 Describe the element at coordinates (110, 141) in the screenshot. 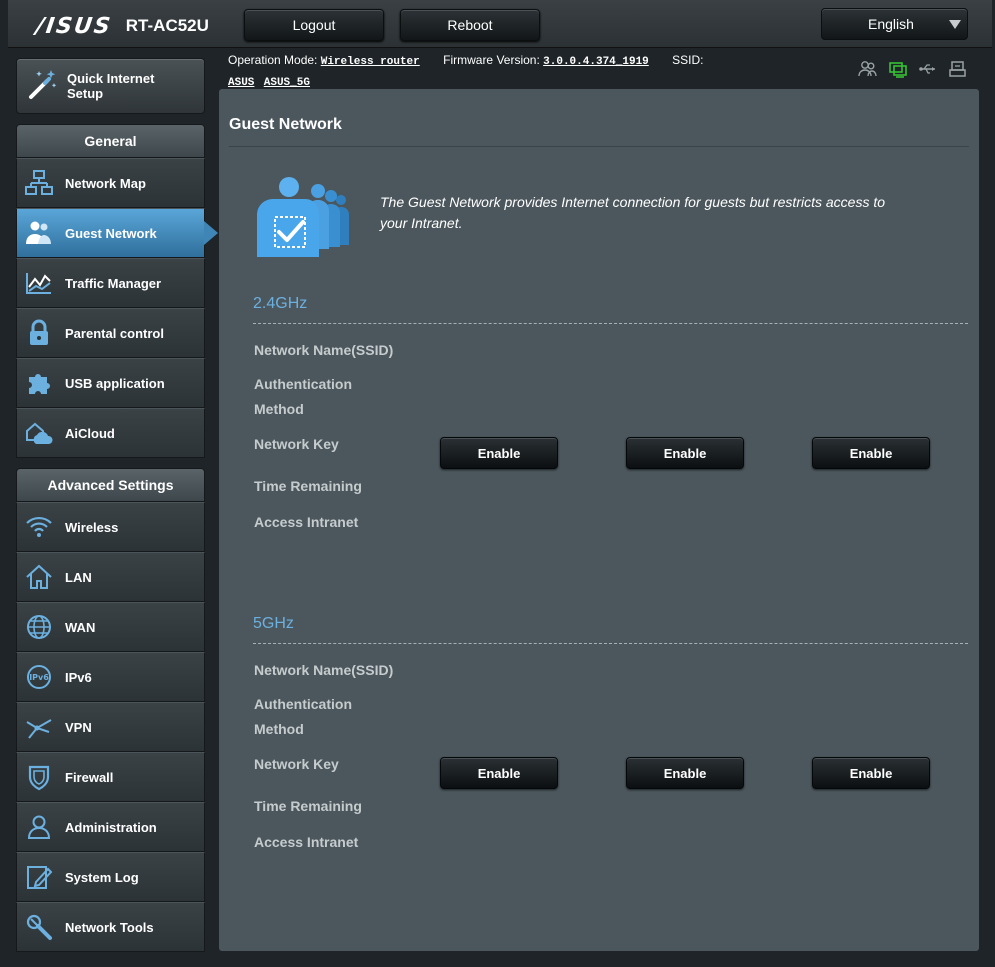

I see `general-menu-title: General` at that location.